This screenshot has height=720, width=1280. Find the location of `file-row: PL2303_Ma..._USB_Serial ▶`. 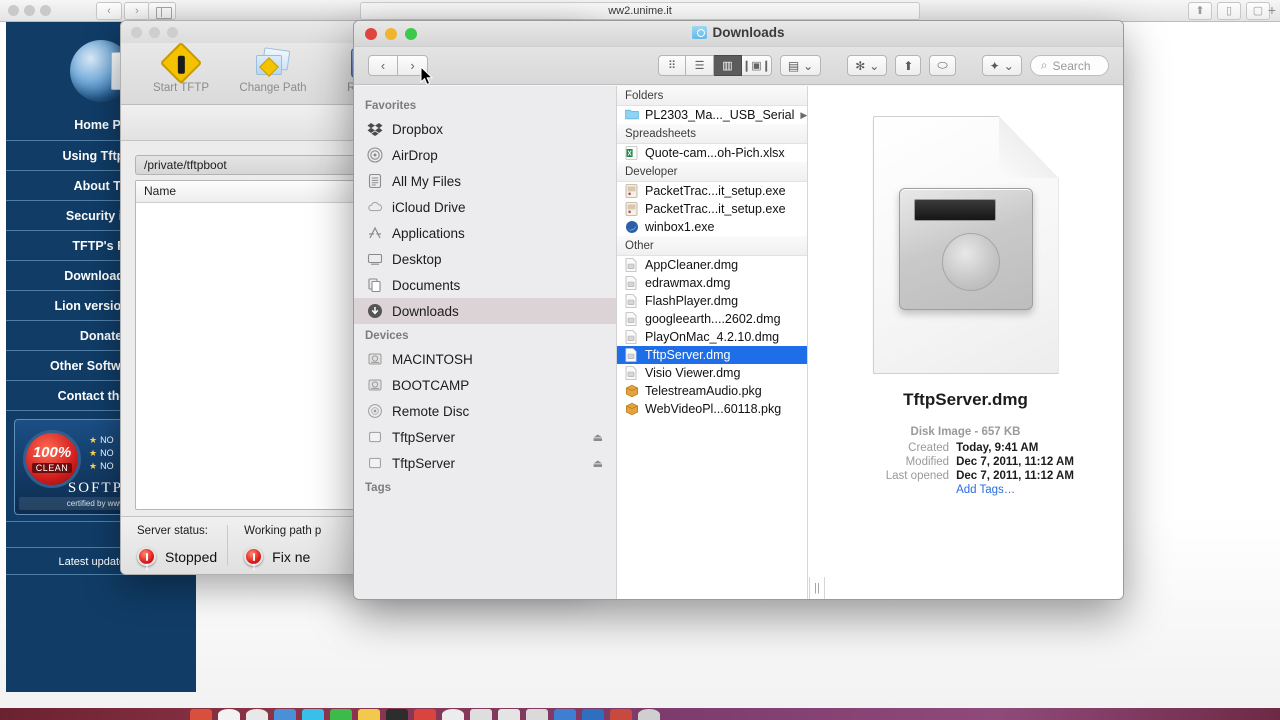

file-row: PL2303_Ma..._USB_Serial ▶ is located at coordinates (712, 115).